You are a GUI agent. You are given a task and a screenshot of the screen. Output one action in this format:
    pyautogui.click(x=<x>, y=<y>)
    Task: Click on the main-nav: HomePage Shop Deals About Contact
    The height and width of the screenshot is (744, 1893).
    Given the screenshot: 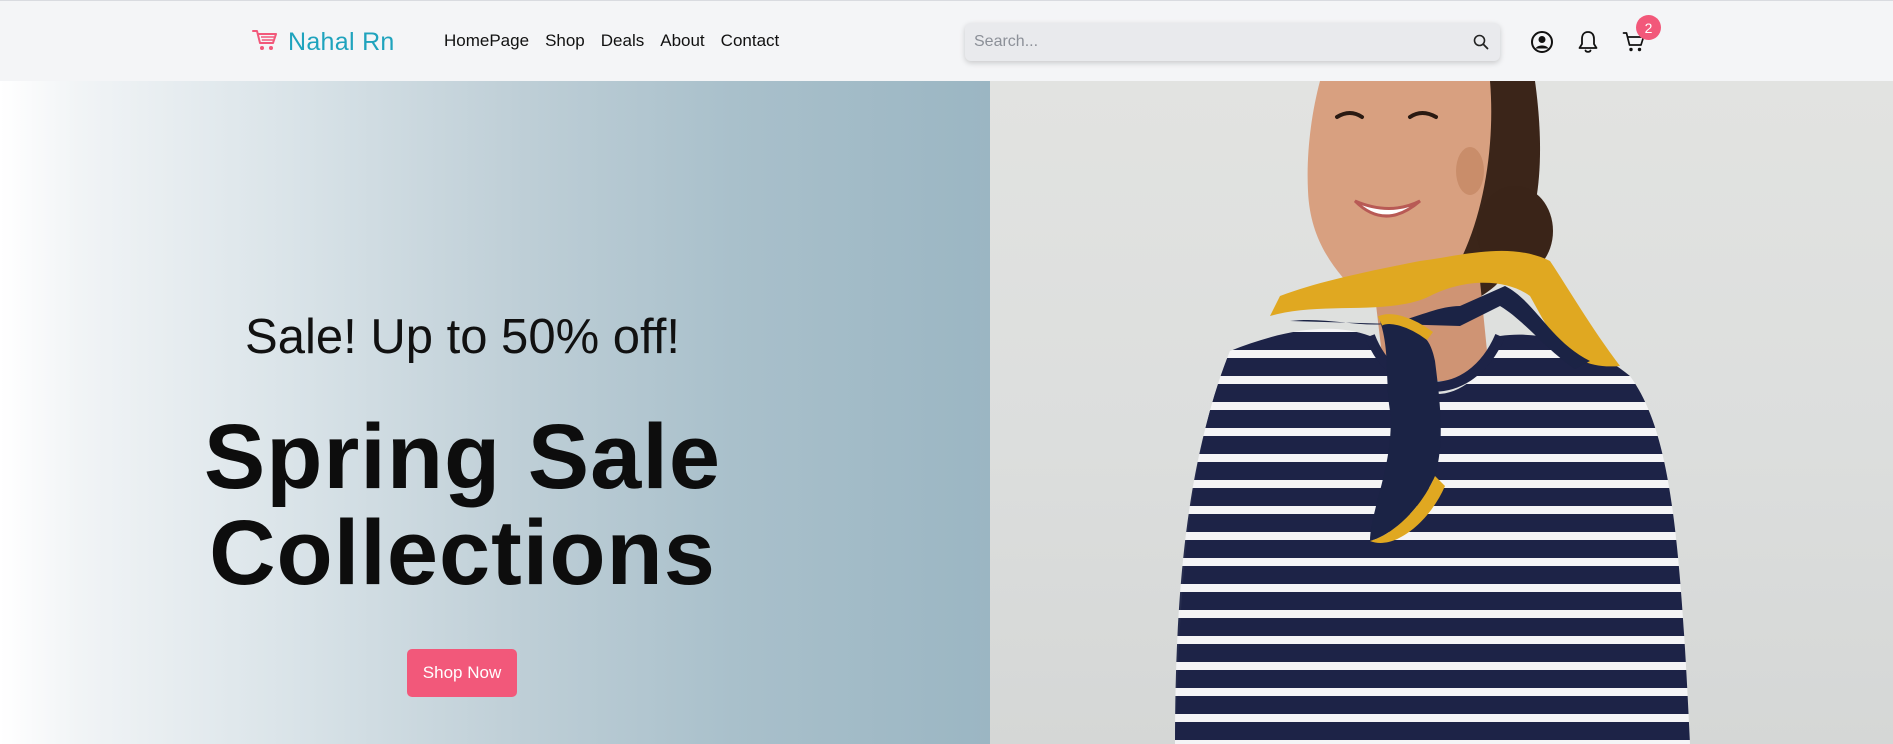 What is the action you would take?
    pyautogui.click(x=611, y=41)
    